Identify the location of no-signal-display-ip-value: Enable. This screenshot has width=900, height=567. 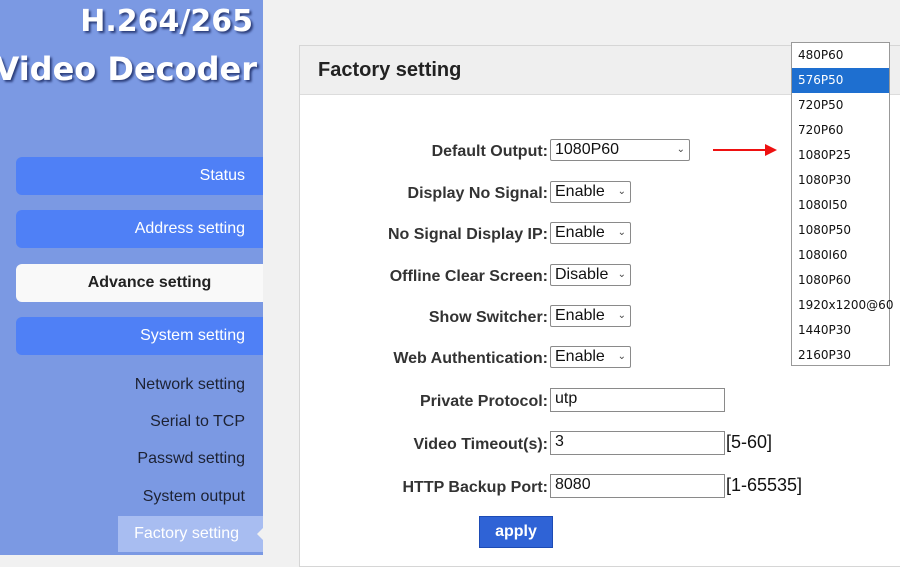
(580, 232).